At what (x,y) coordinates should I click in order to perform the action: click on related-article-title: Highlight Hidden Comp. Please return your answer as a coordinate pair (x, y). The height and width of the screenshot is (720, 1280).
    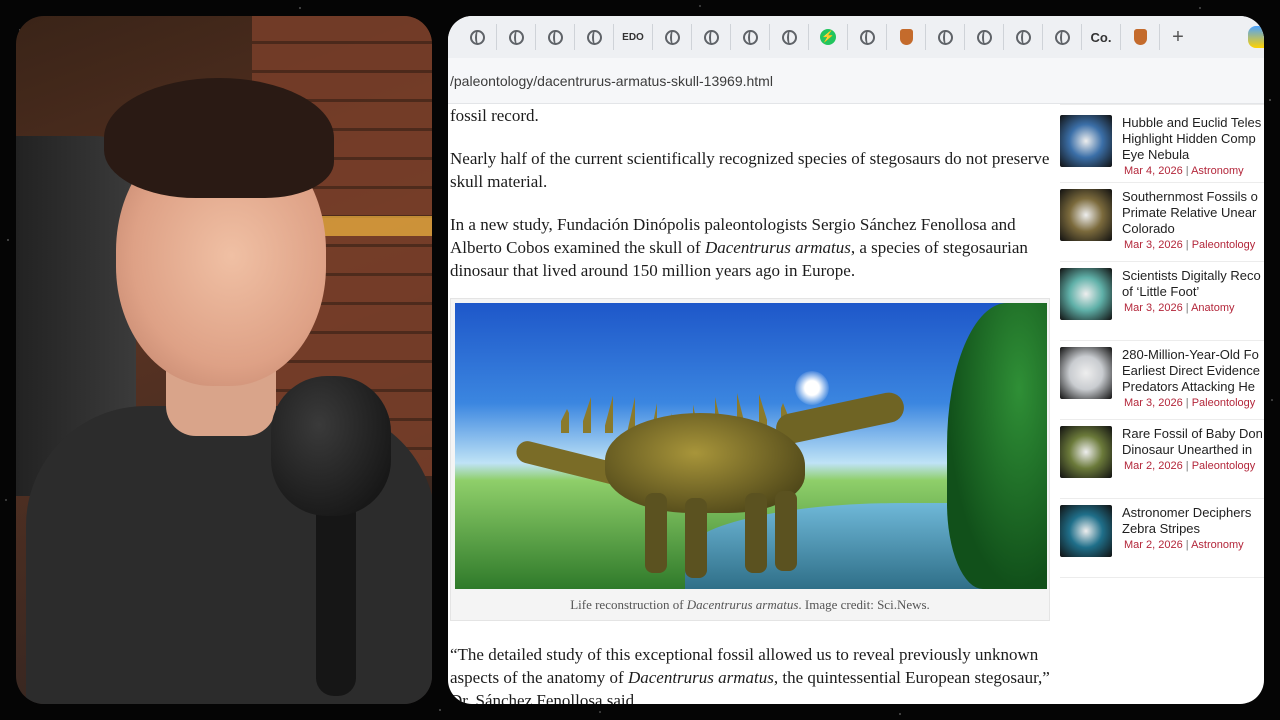
    Looking at the image, I should click on (1191, 139).